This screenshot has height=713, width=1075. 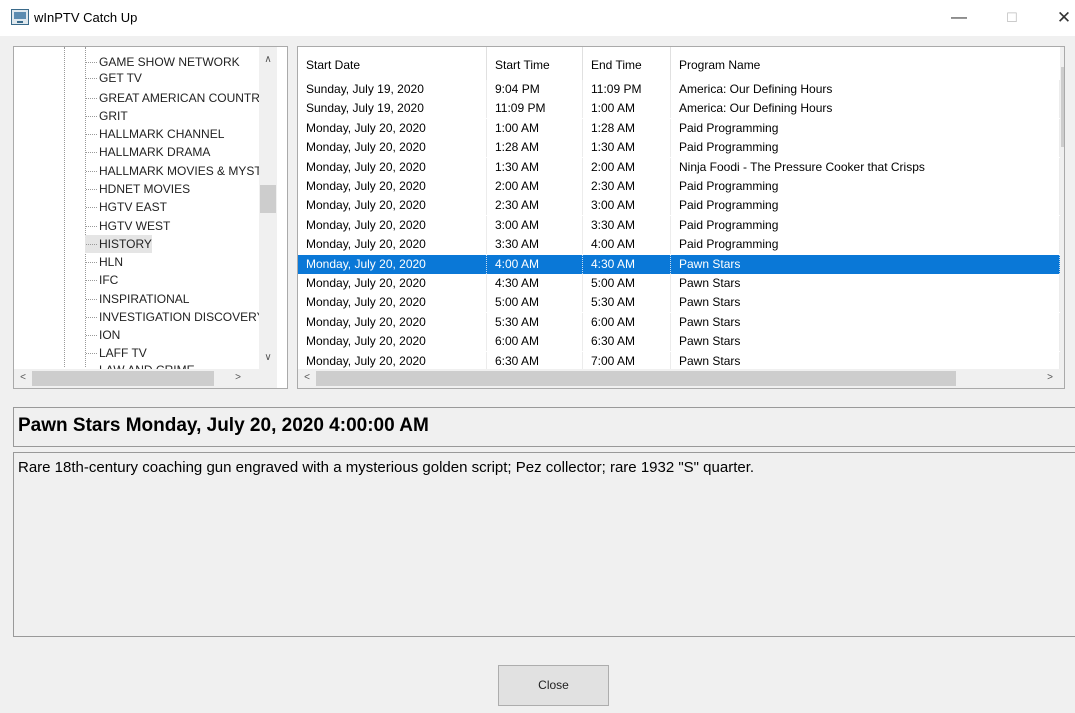 What do you see at coordinates (535, 109) in the screenshot?
I see `cell-start-time: 11:09 PM` at bounding box center [535, 109].